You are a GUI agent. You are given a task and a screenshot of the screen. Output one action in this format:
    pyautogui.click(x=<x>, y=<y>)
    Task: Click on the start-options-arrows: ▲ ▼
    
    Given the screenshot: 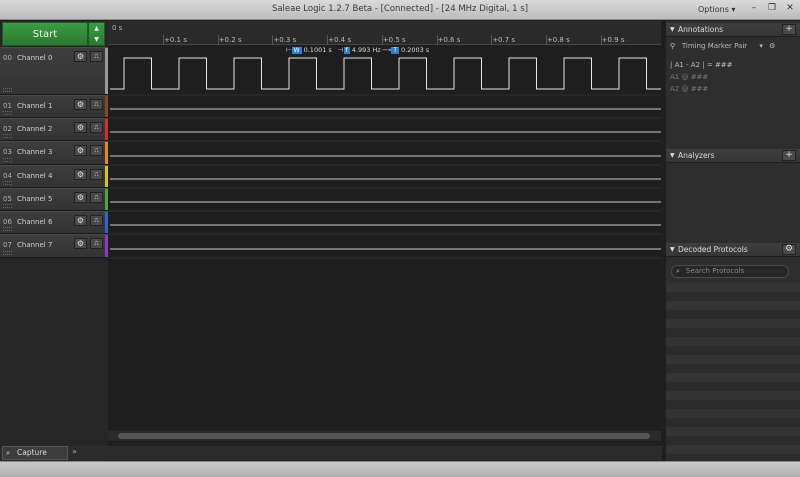 What is the action you would take?
    pyautogui.click(x=96, y=34)
    